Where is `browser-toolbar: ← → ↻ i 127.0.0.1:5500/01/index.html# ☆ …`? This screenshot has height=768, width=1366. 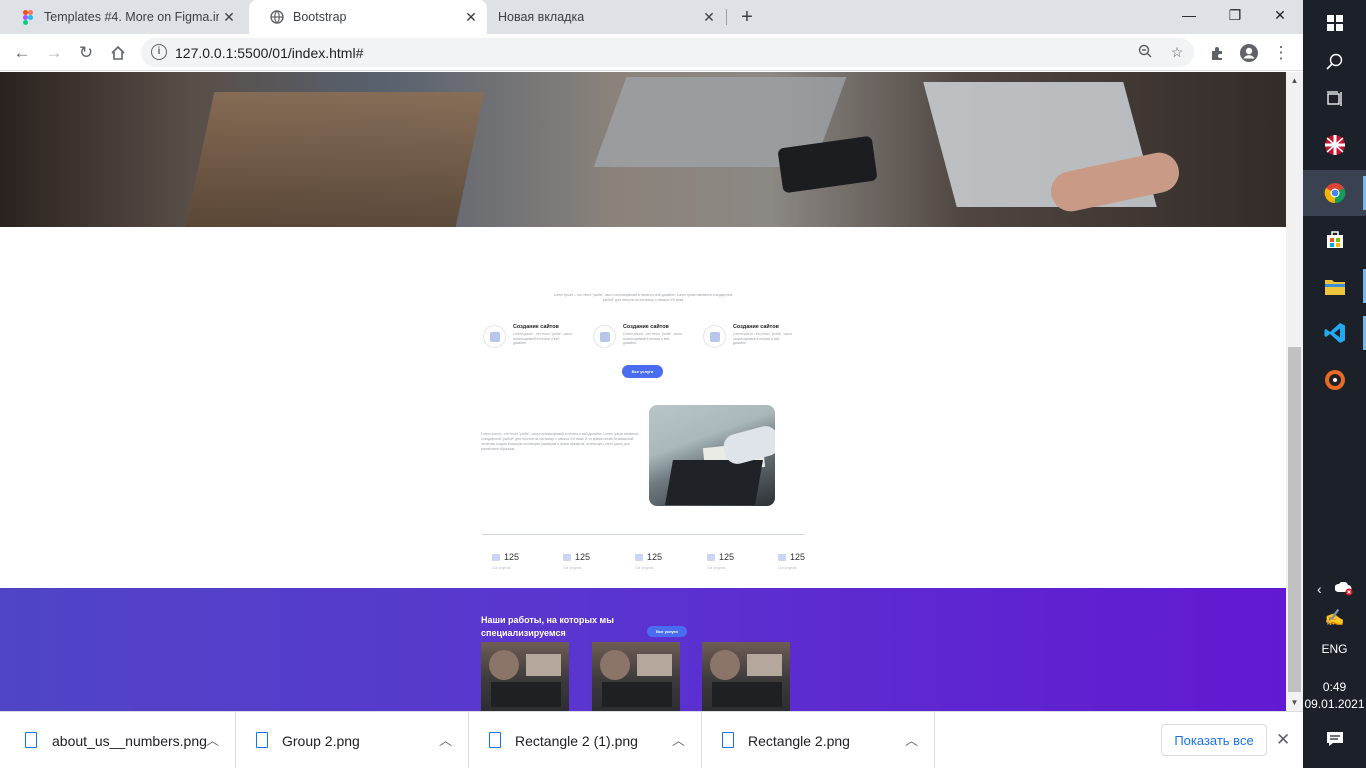 browser-toolbar: ← → ↻ i 127.0.0.1:5500/01/index.html# ☆ … is located at coordinates (651, 52).